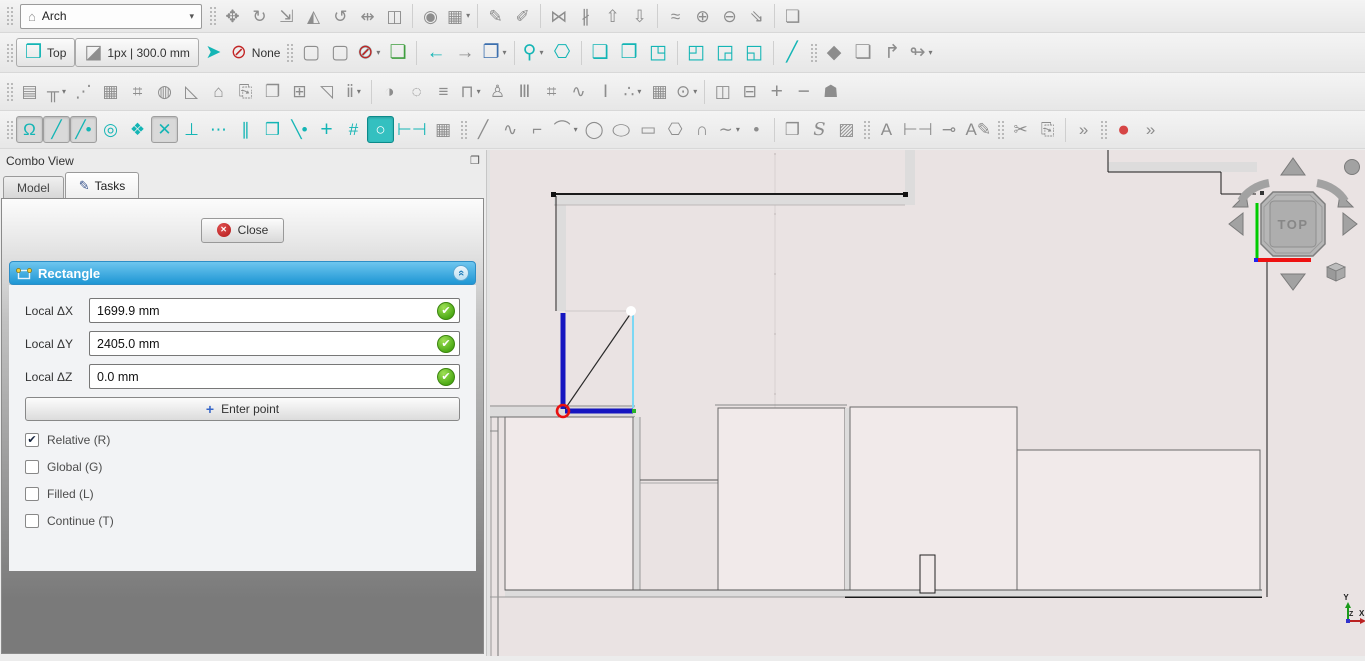 This screenshot has height=661, width=1365. What do you see at coordinates (353, 129) in the screenshot?
I see `snap-grid-icon: #` at bounding box center [353, 129].